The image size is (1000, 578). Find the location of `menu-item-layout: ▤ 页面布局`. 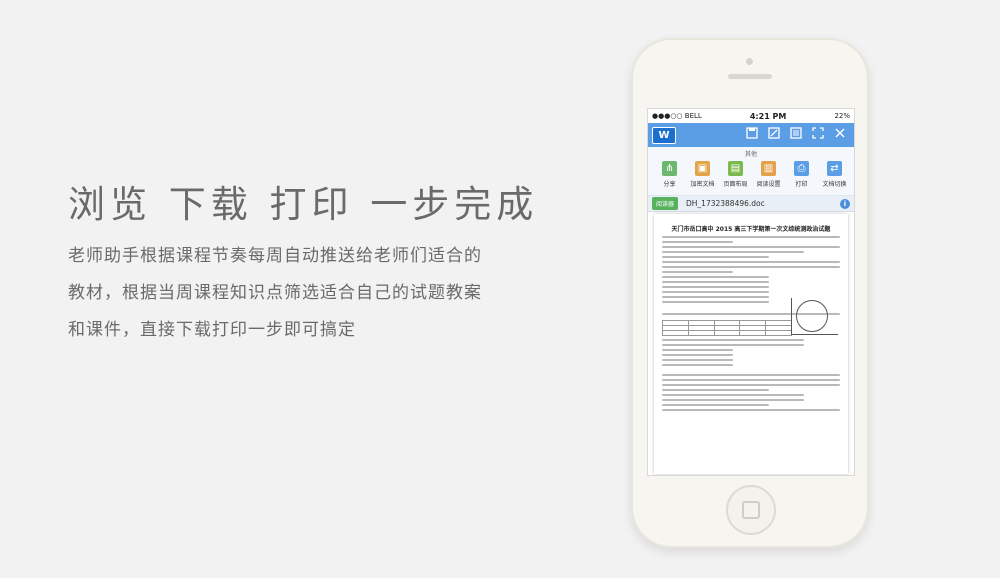

menu-item-layout: ▤ 页面布局 is located at coordinates (735, 174).